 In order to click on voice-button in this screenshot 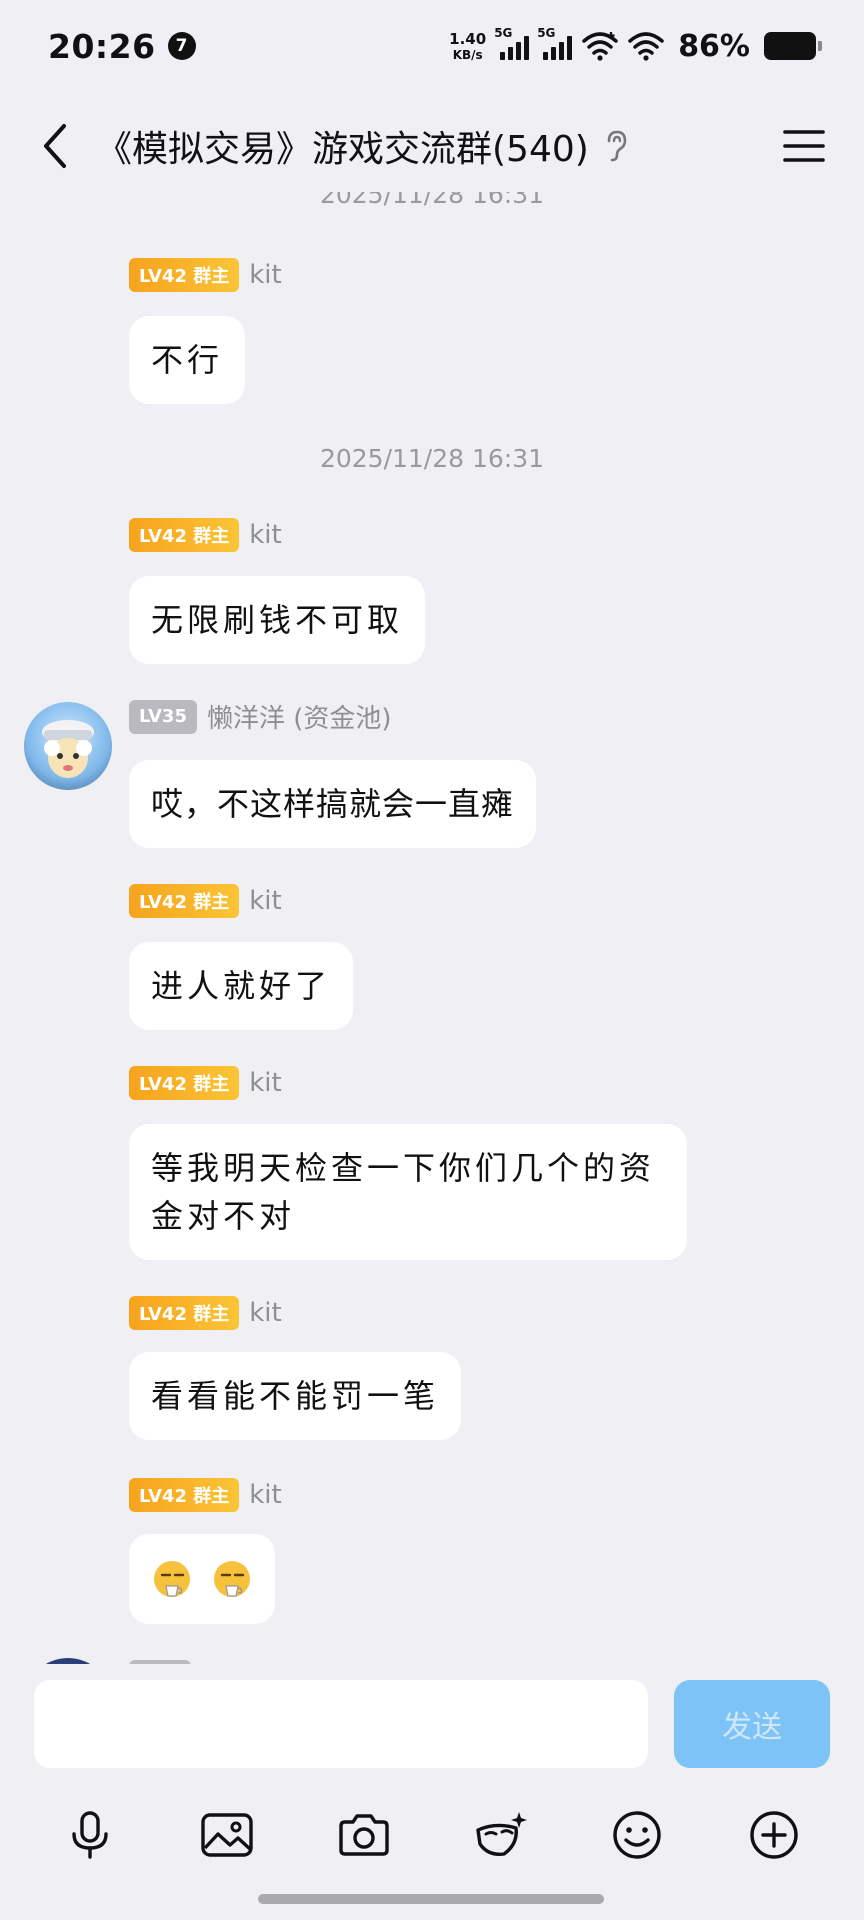, I will do `click(90, 1835)`.